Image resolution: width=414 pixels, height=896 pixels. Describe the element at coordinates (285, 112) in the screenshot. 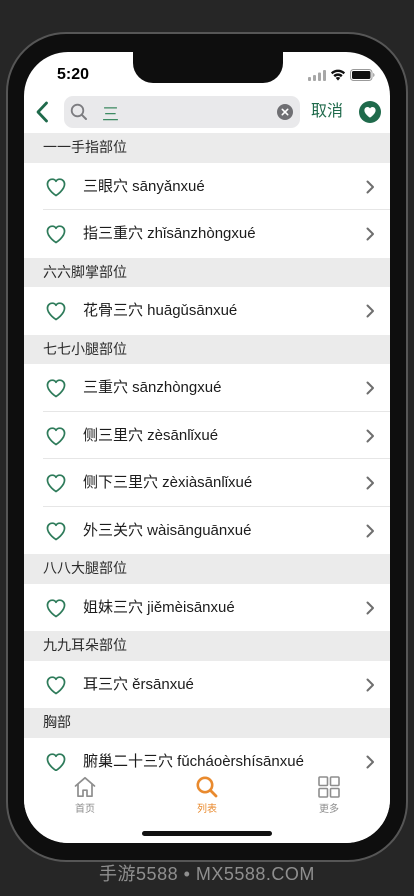

I see `clear-icon` at that location.